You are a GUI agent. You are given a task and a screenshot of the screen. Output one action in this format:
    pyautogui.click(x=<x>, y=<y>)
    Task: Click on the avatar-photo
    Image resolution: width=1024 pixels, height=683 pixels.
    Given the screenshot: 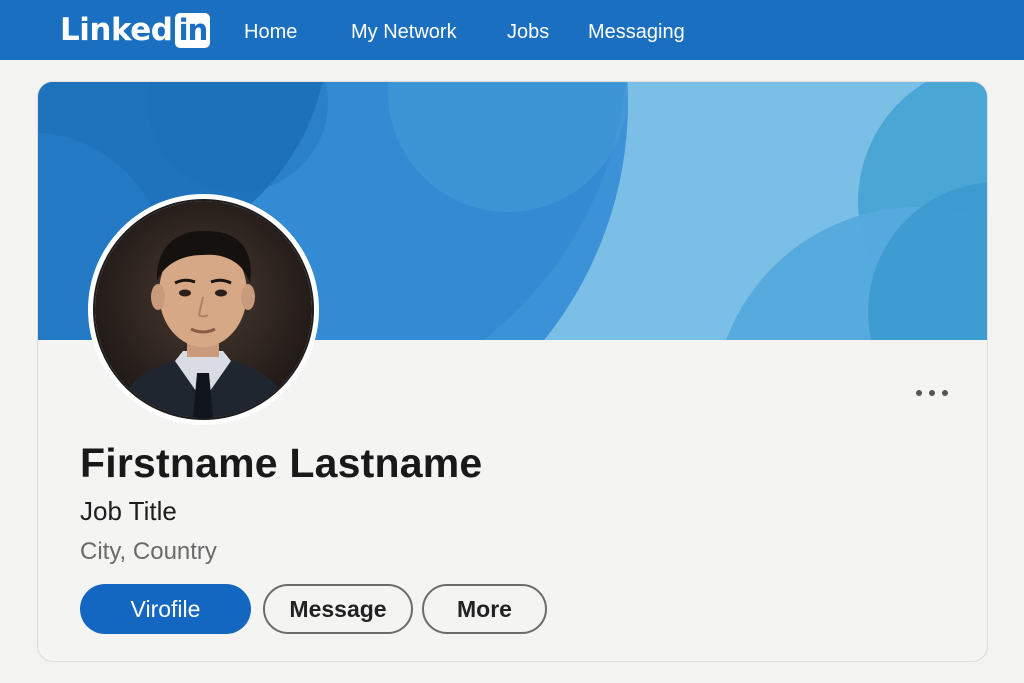 What is the action you would take?
    pyautogui.click(x=203, y=309)
    